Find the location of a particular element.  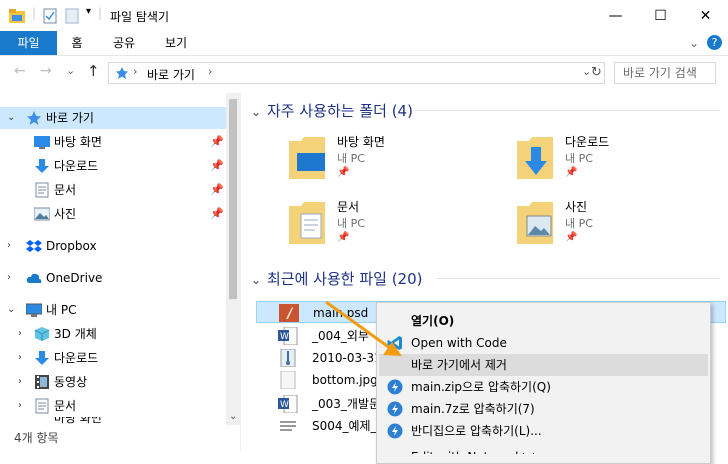

menu-item-open: 열기(O) is located at coordinates (543, 321).